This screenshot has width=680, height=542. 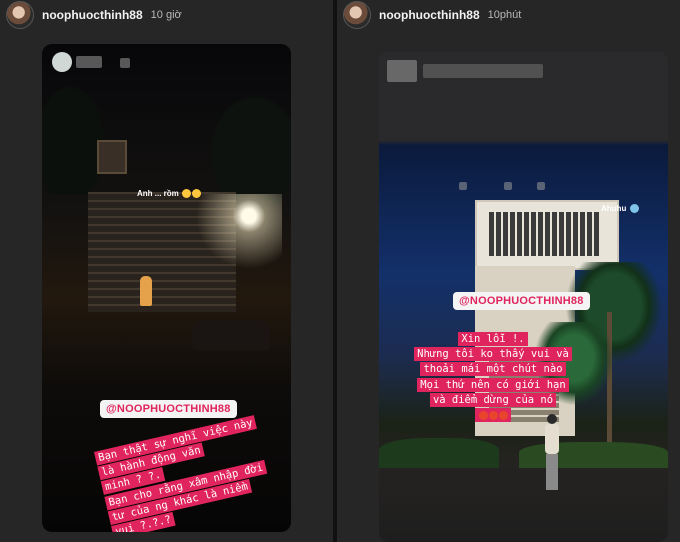 What do you see at coordinates (493, 369) in the screenshot?
I see `caption-line: thoải mái một chút nào` at bounding box center [493, 369].